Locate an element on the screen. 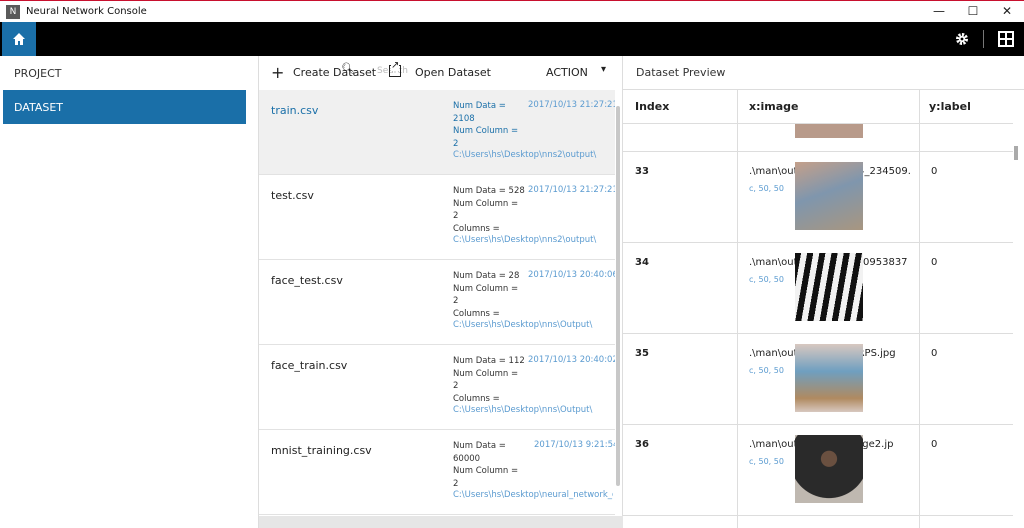  dataset-date: 2017/10/13 9:21:54 is located at coordinates (574, 445).